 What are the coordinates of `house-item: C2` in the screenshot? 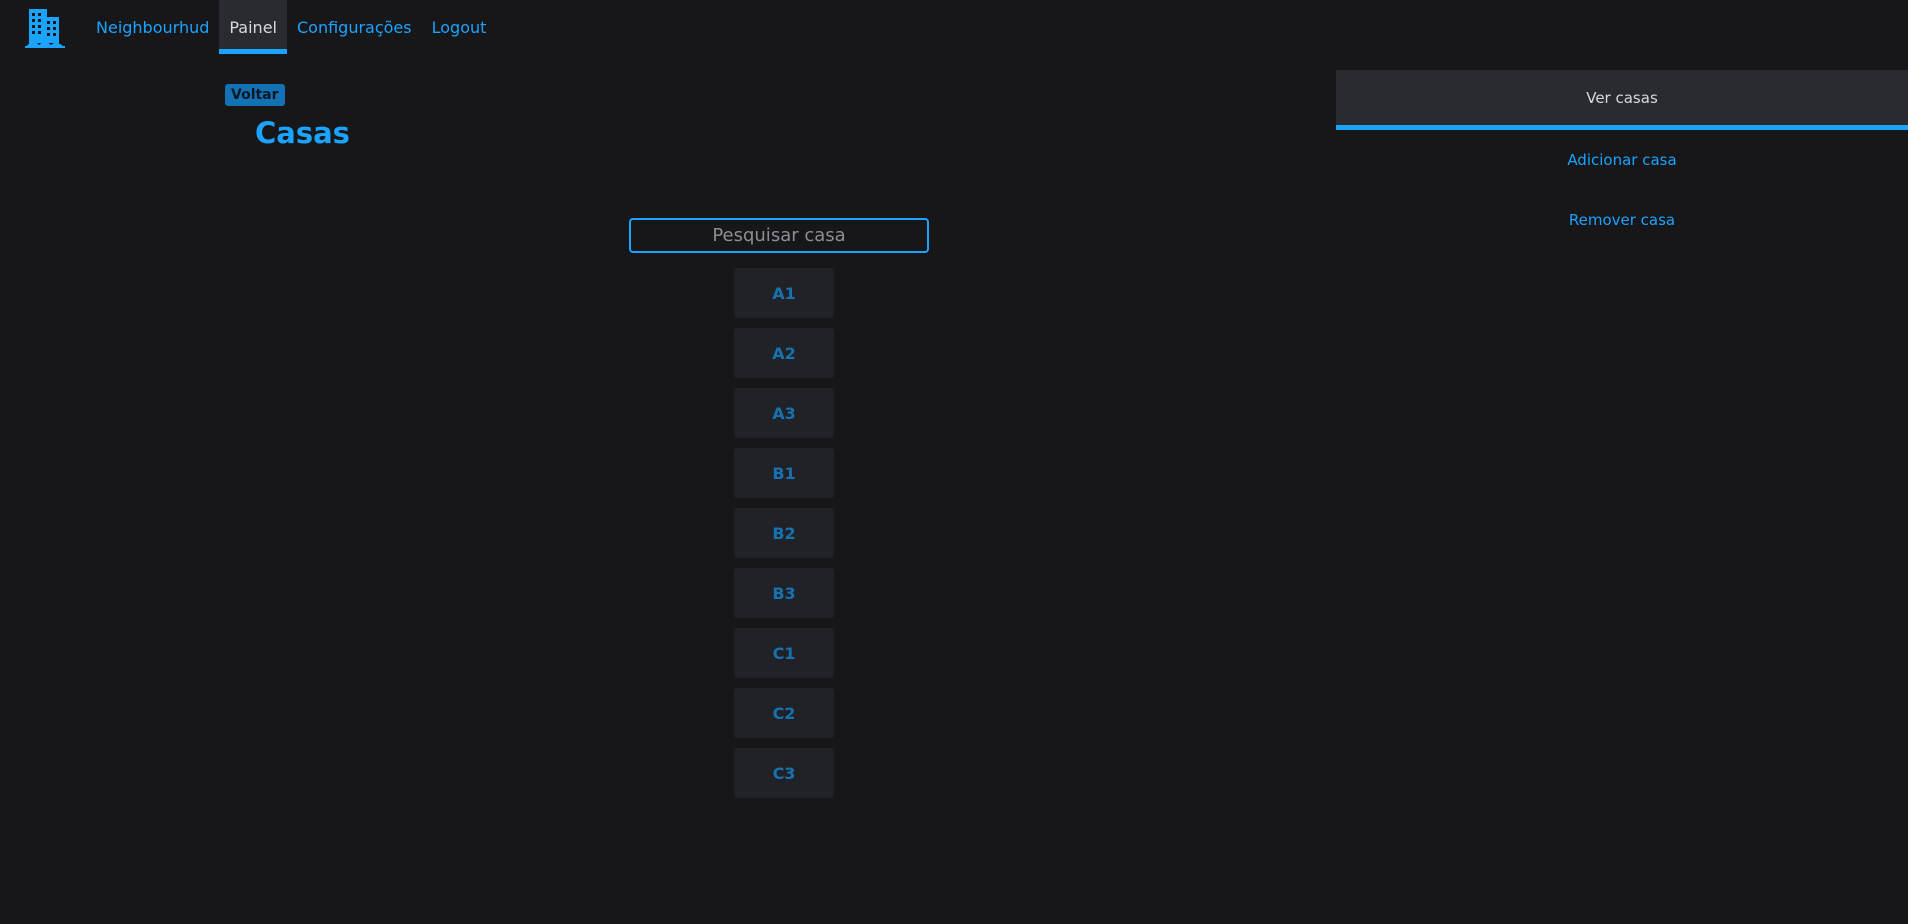 It's located at (784, 713).